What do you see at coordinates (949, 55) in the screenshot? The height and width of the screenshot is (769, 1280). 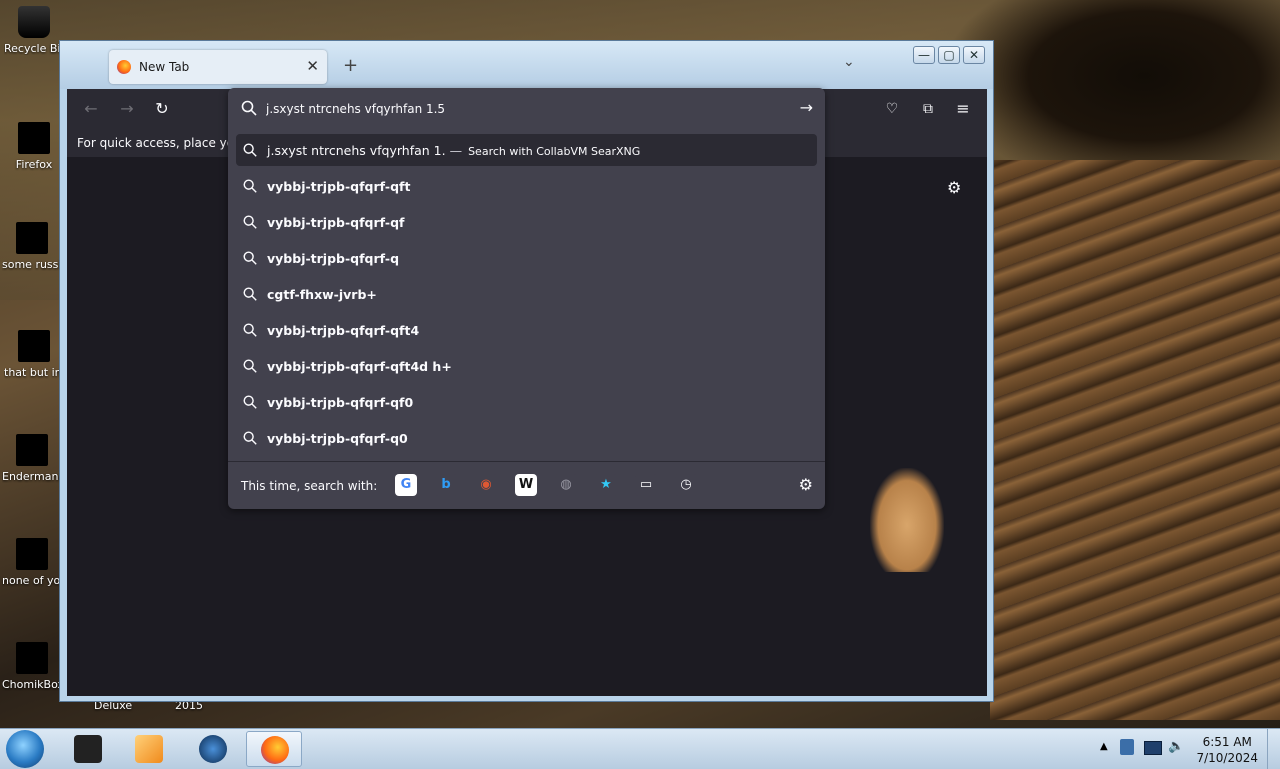 I see `maximize-button: ▢` at bounding box center [949, 55].